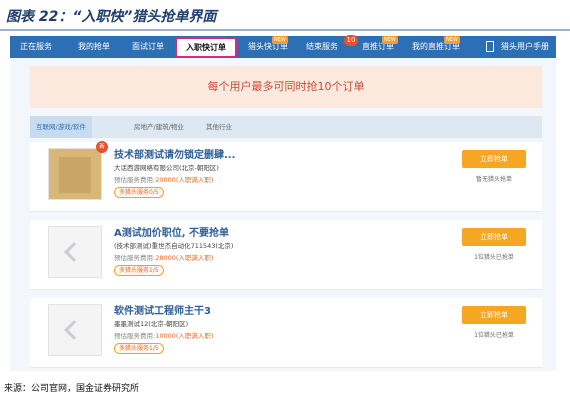 Image resolution: width=570 pixels, height=399 pixels. I want to click on fee-value: 28000(入职满入职), so click(184, 258).